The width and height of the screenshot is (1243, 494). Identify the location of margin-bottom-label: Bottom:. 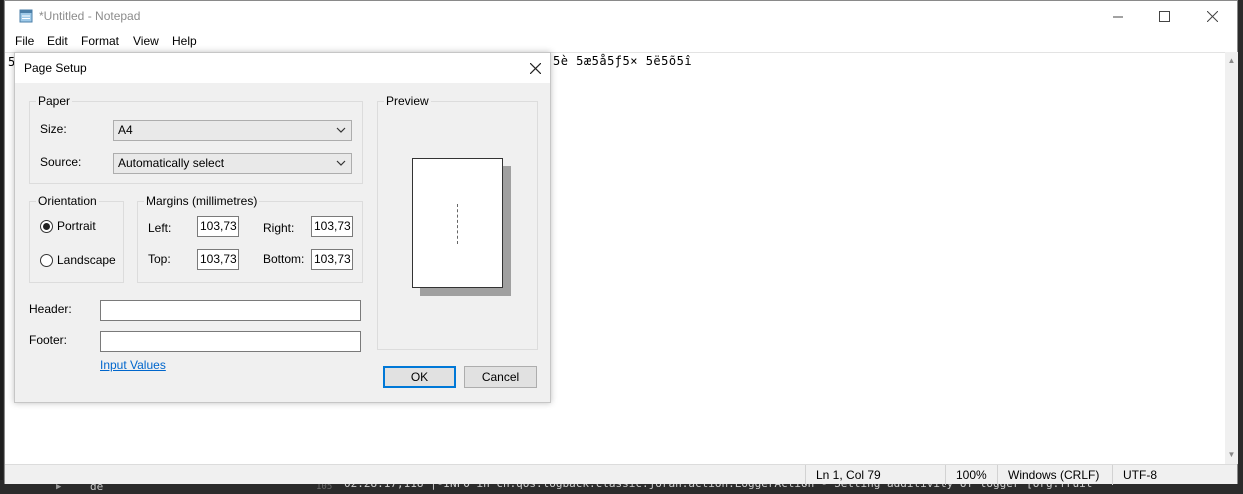
(284, 259).